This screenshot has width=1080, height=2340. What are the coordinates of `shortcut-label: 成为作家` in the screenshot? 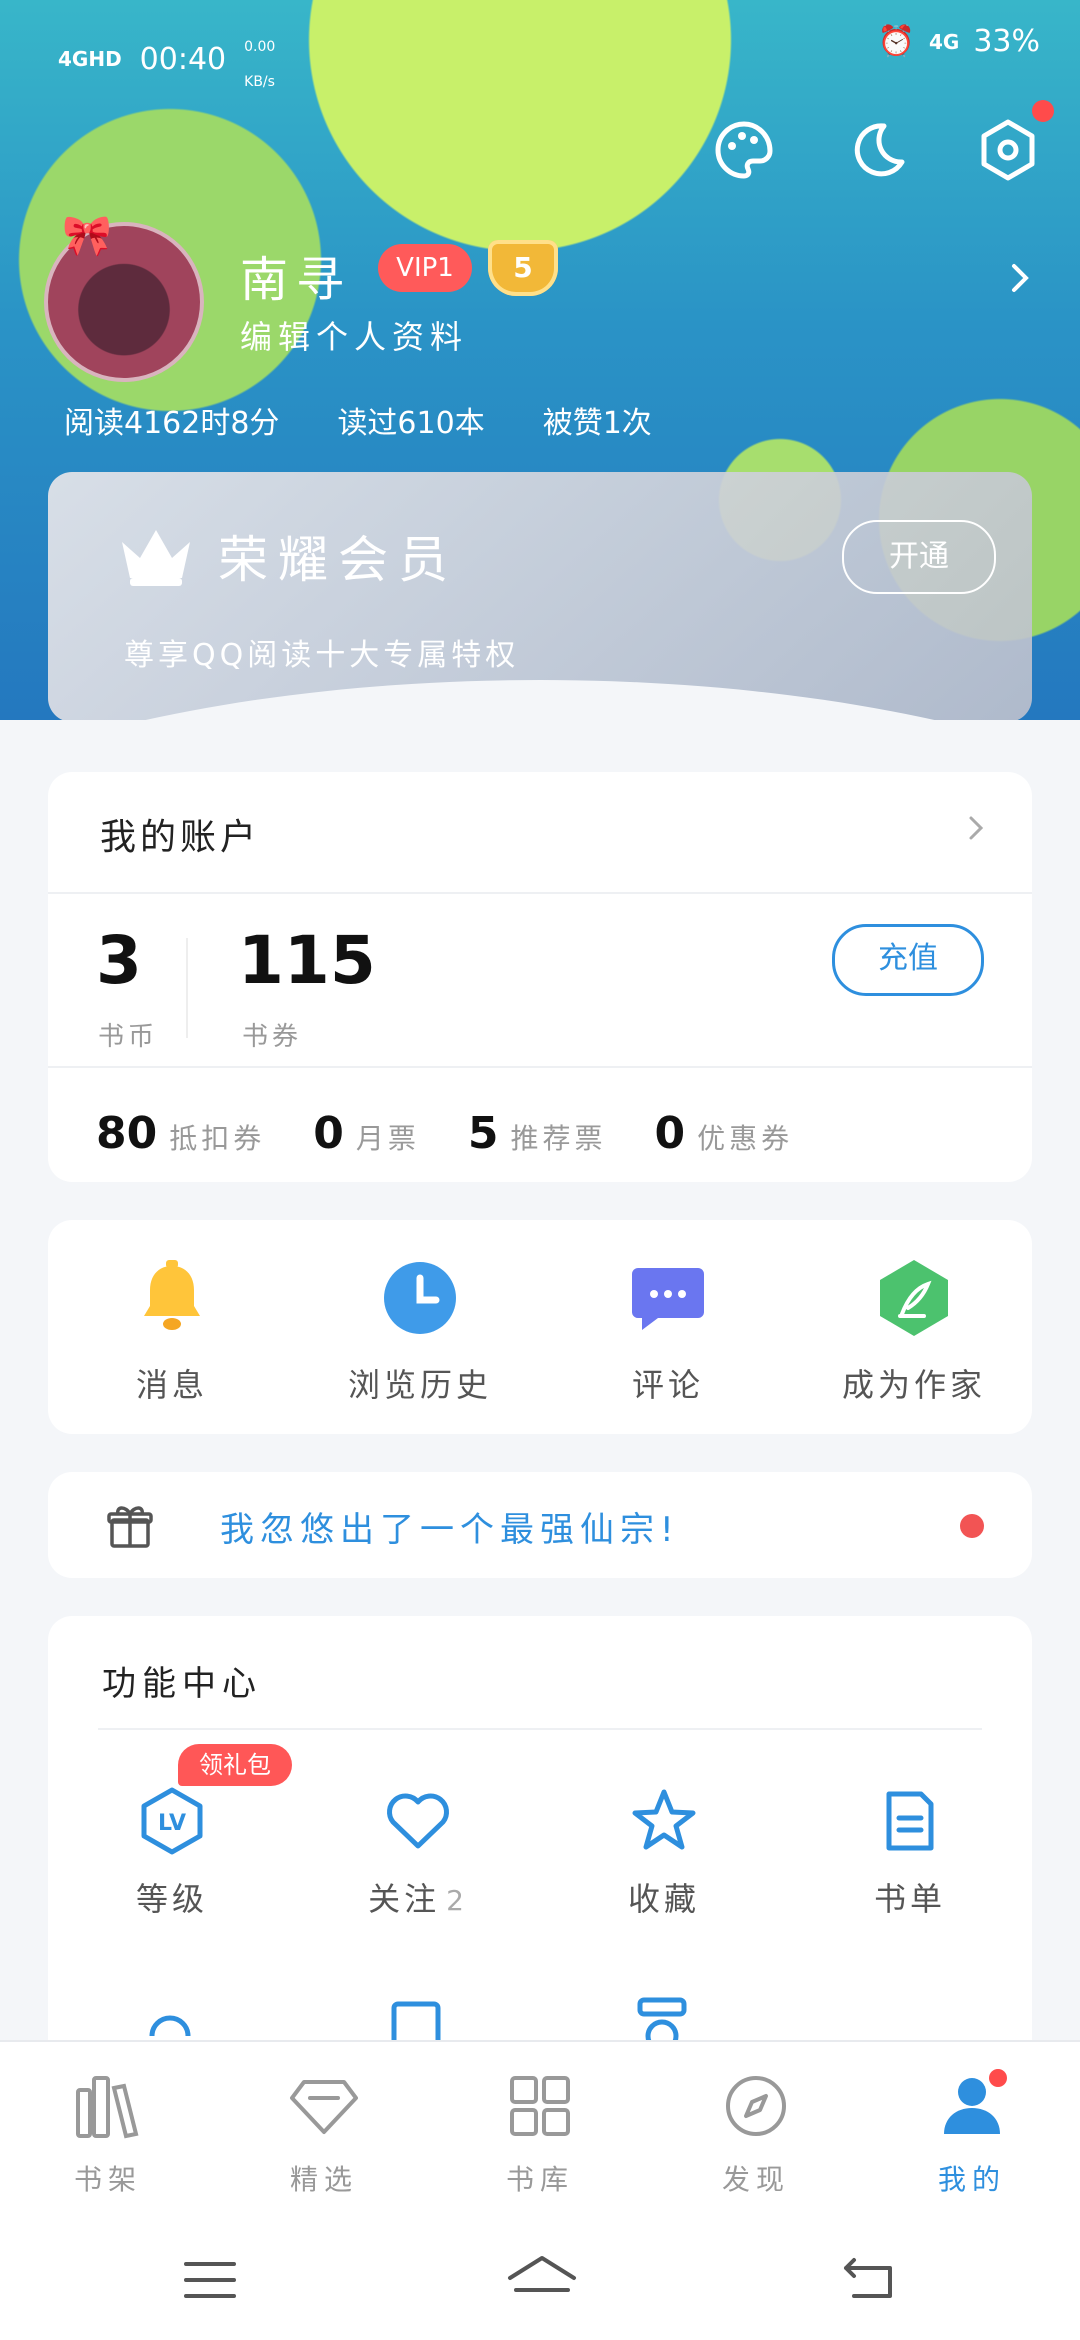 It's located at (913, 1385).